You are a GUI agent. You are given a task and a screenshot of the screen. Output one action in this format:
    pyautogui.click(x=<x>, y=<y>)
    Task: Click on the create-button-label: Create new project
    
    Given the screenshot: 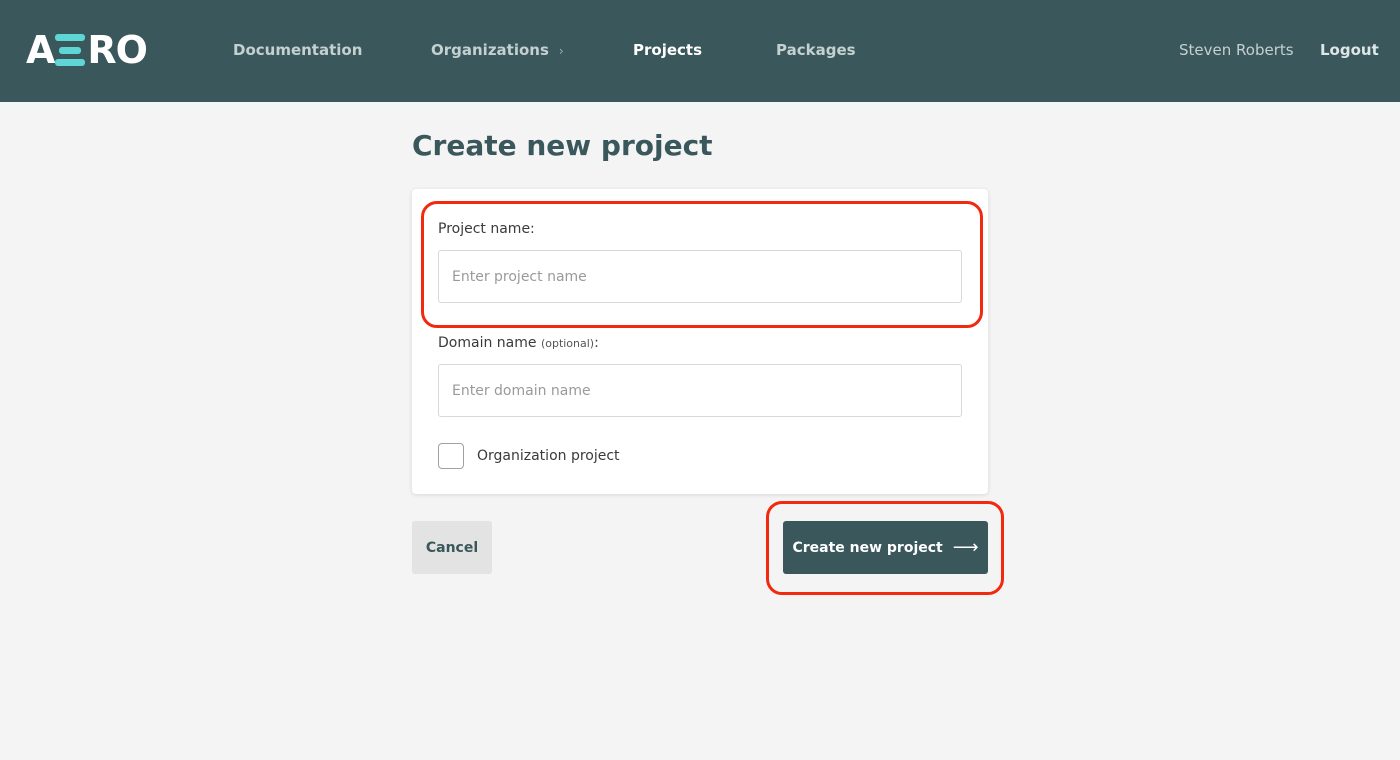 What is the action you would take?
    pyautogui.click(x=867, y=547)
    